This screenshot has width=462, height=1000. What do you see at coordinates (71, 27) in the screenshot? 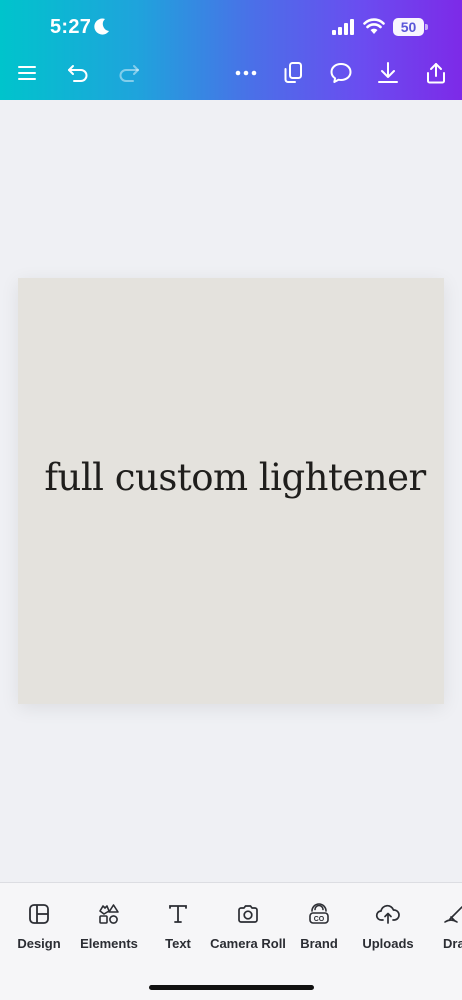
I see `status-time: 5:27` at bounding box center [71, 27].